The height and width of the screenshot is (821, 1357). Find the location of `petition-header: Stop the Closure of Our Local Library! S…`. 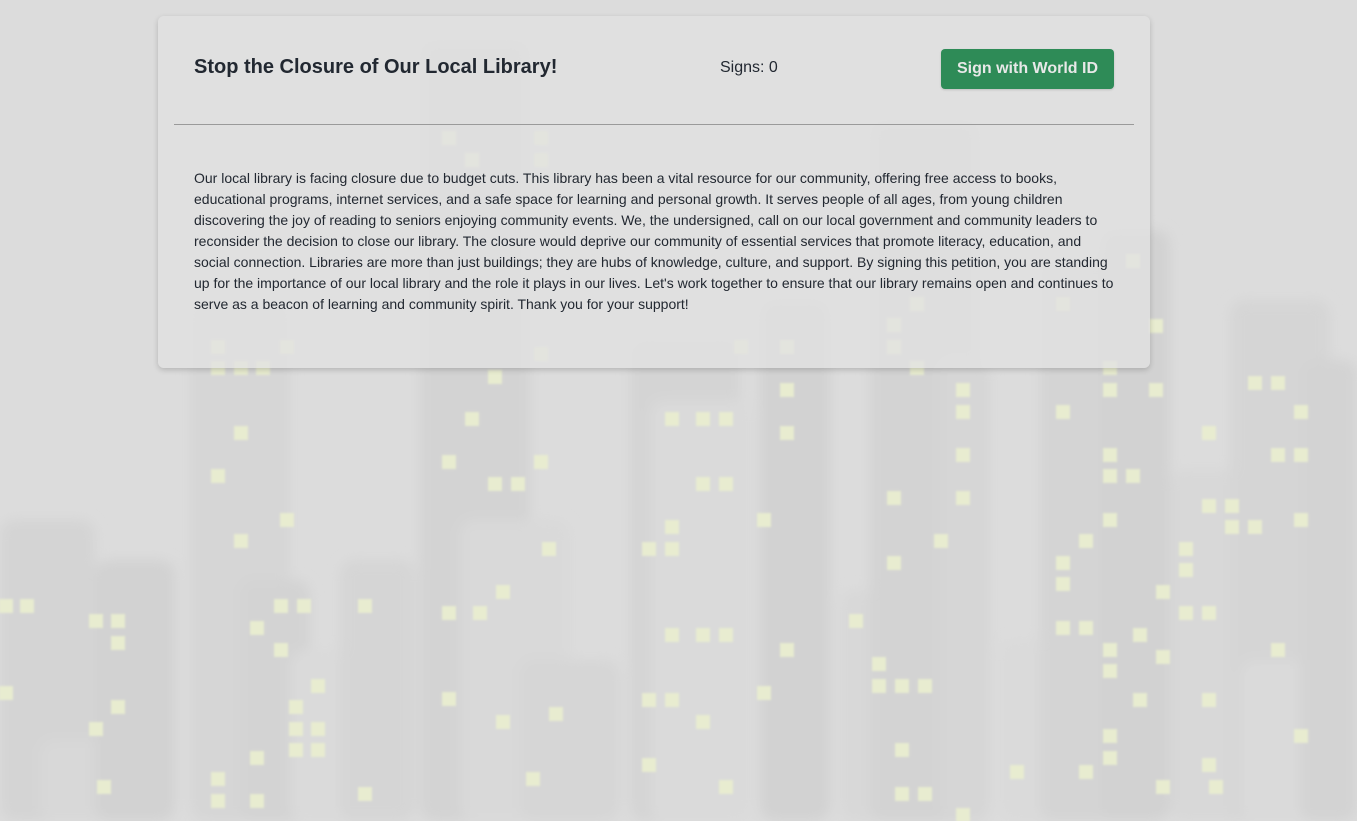

petition-header: Stop the Closure of Our Local Library! S… is located at coordinates (654, 71).